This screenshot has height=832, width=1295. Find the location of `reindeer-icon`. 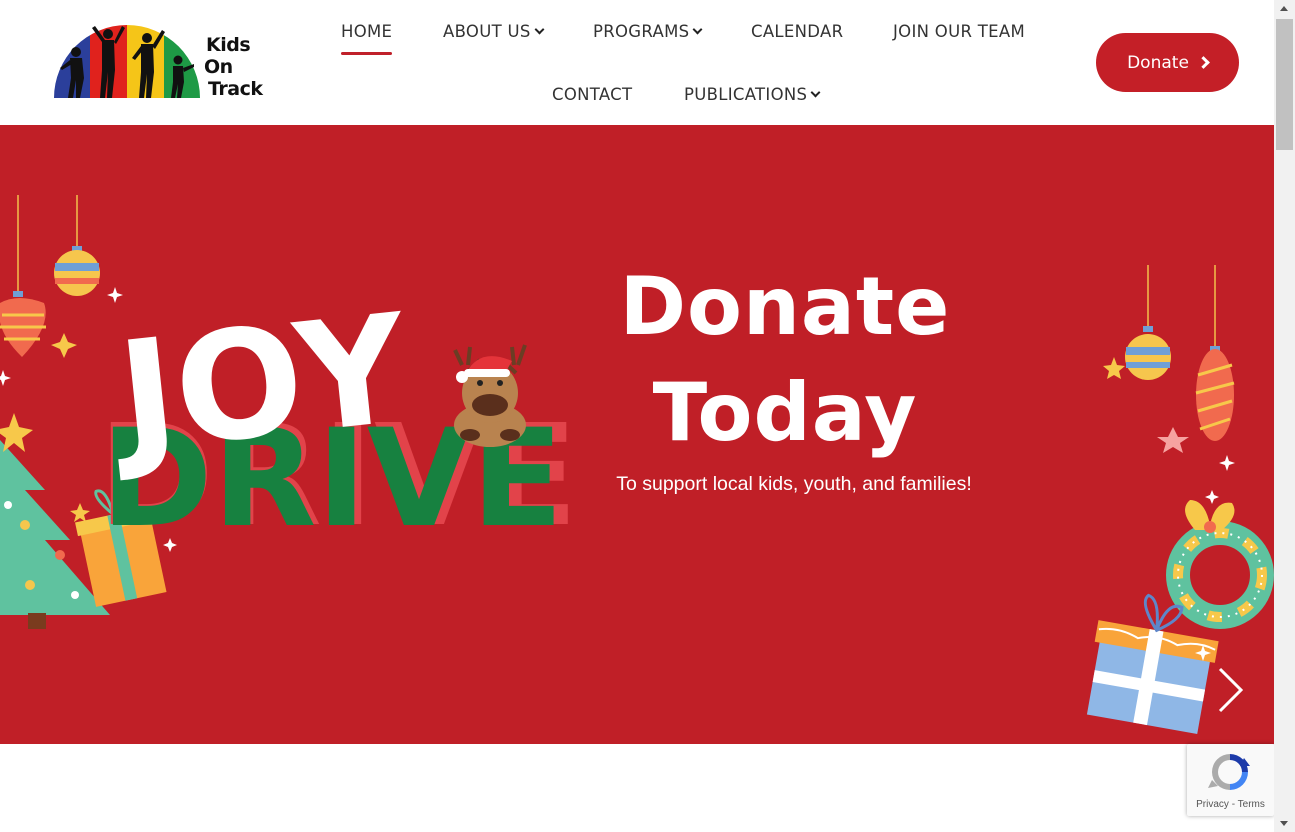

reindeer-icon is located at coordinates (490, 395).